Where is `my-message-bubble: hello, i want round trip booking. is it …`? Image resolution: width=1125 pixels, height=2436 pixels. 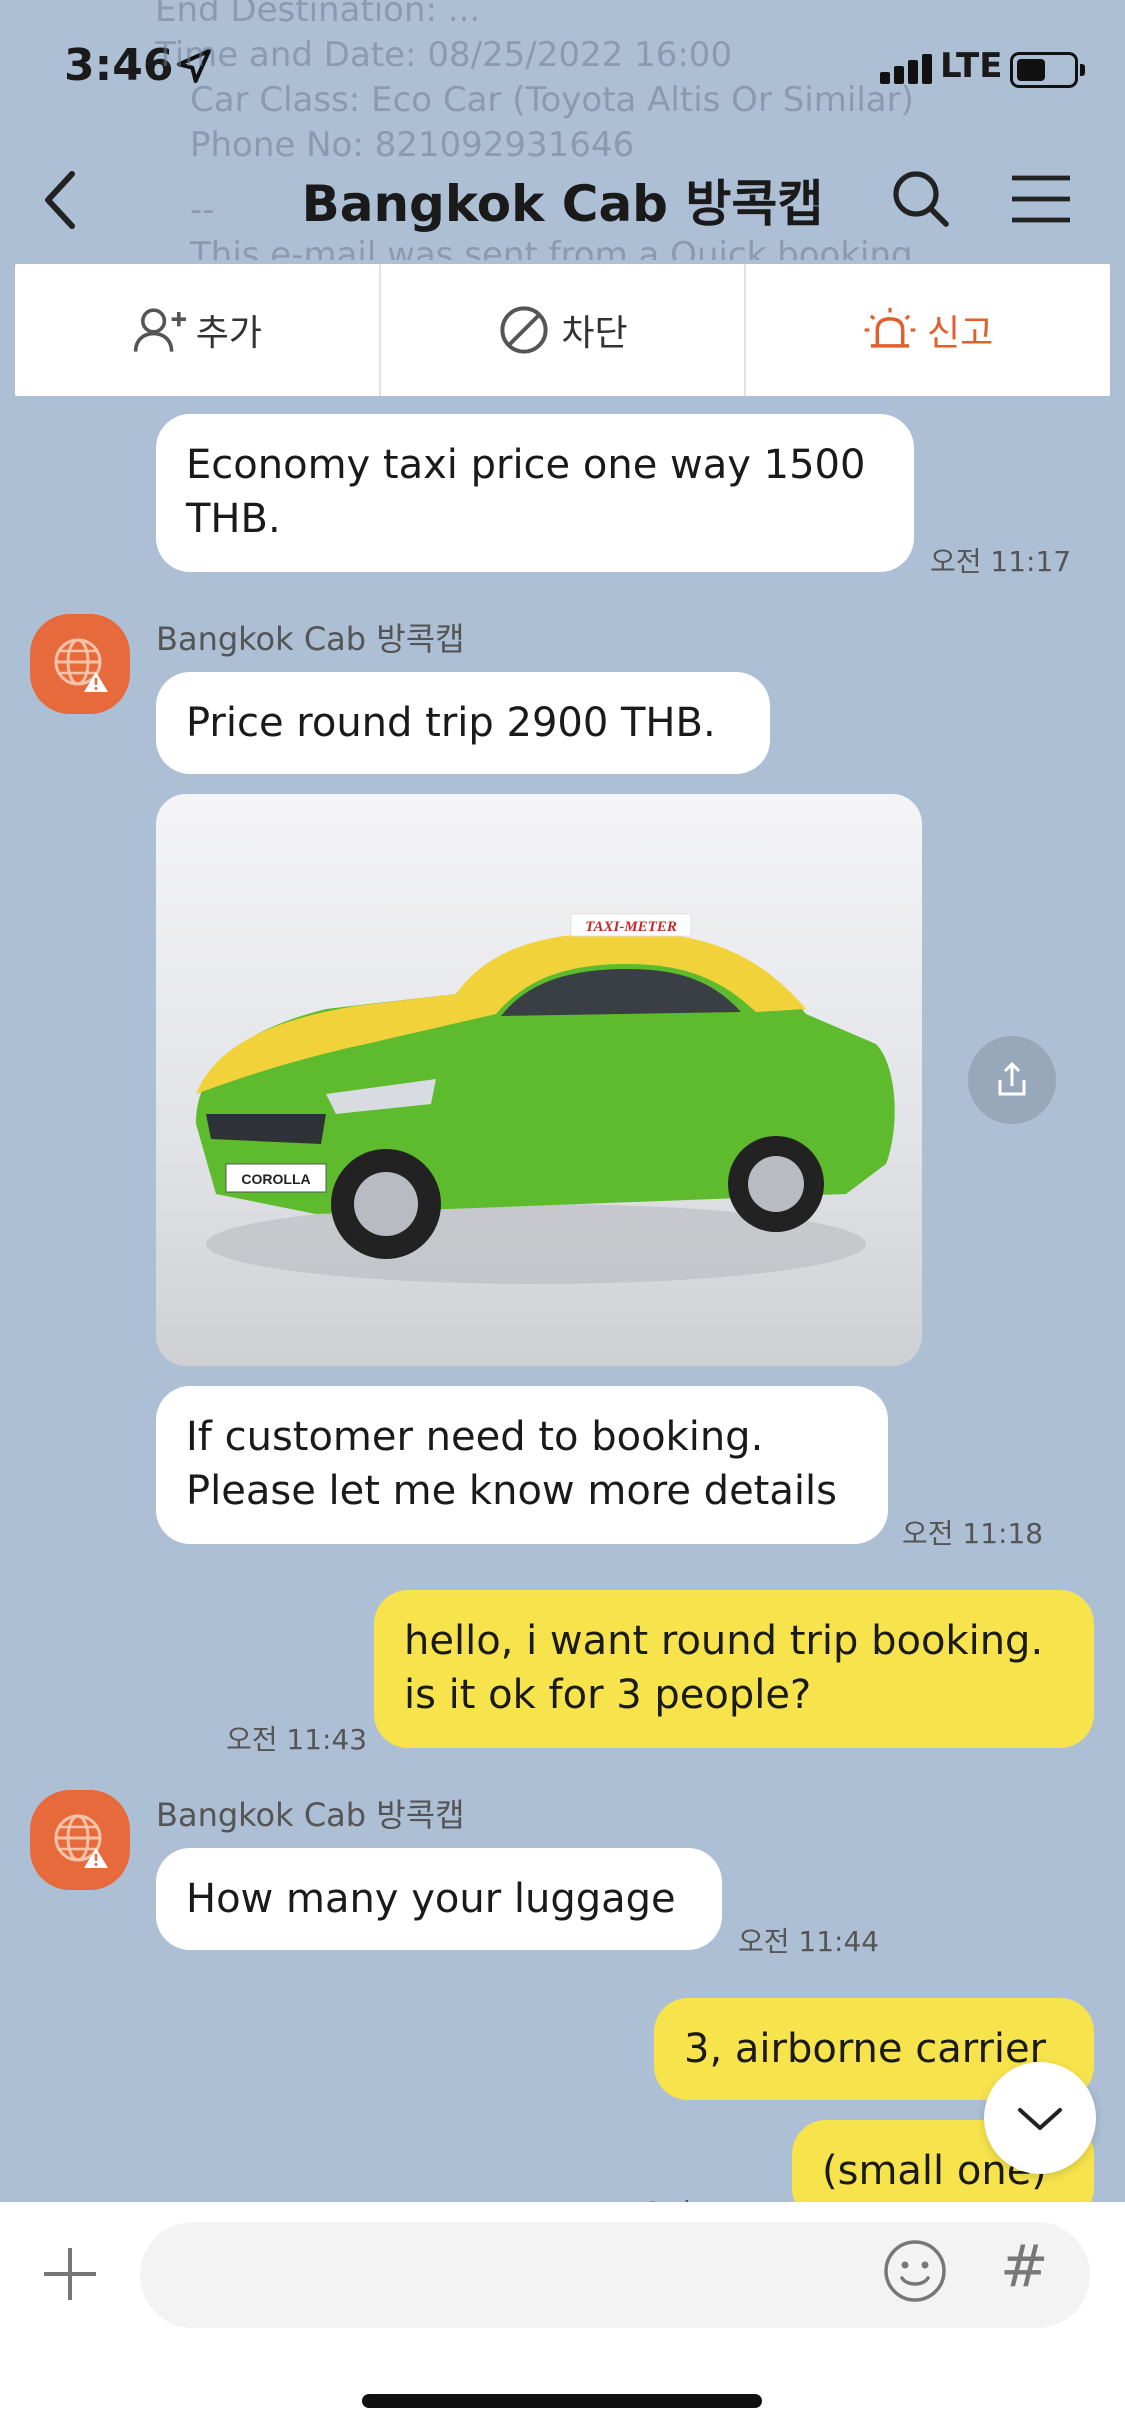
my-message-bubble: hello, i want round trip booking. is it … is located at coordinates (734, 1669).